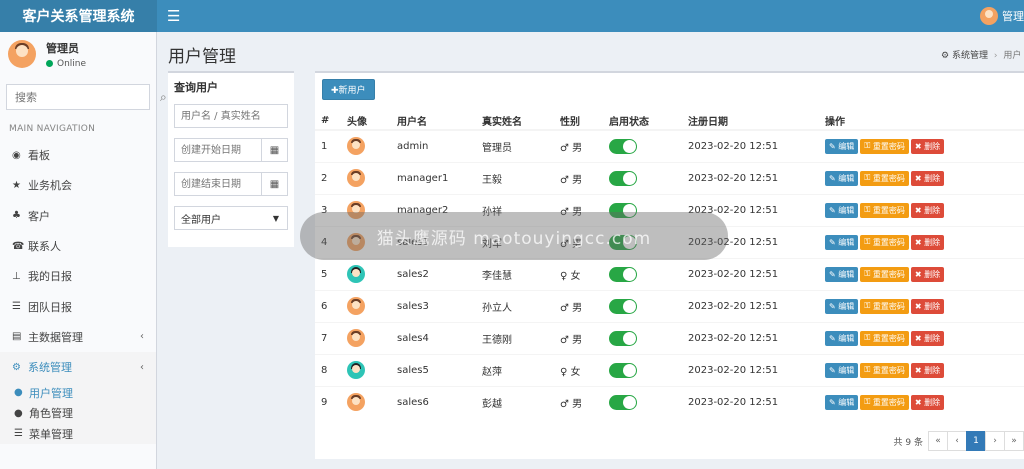 The width and height of the screenshot is (1024, 469). What do you see at coordinates (231, 218) in the screenshot?
I see `user-type-select: 全部用户 ▼` at bounding box center [231, 218].